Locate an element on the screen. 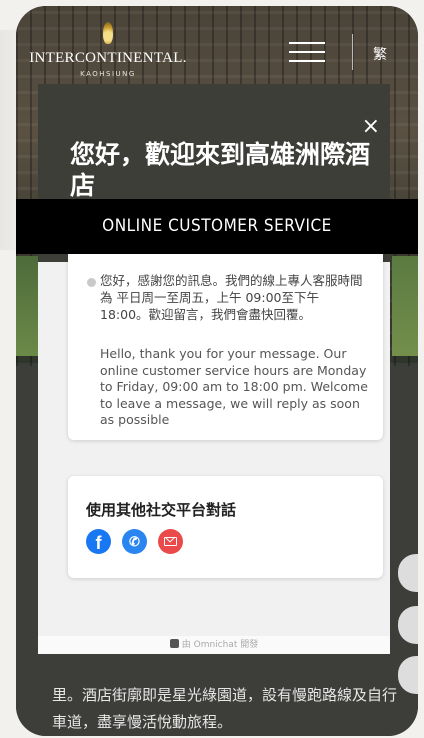  header-divider is located at coordinates (352, 52).